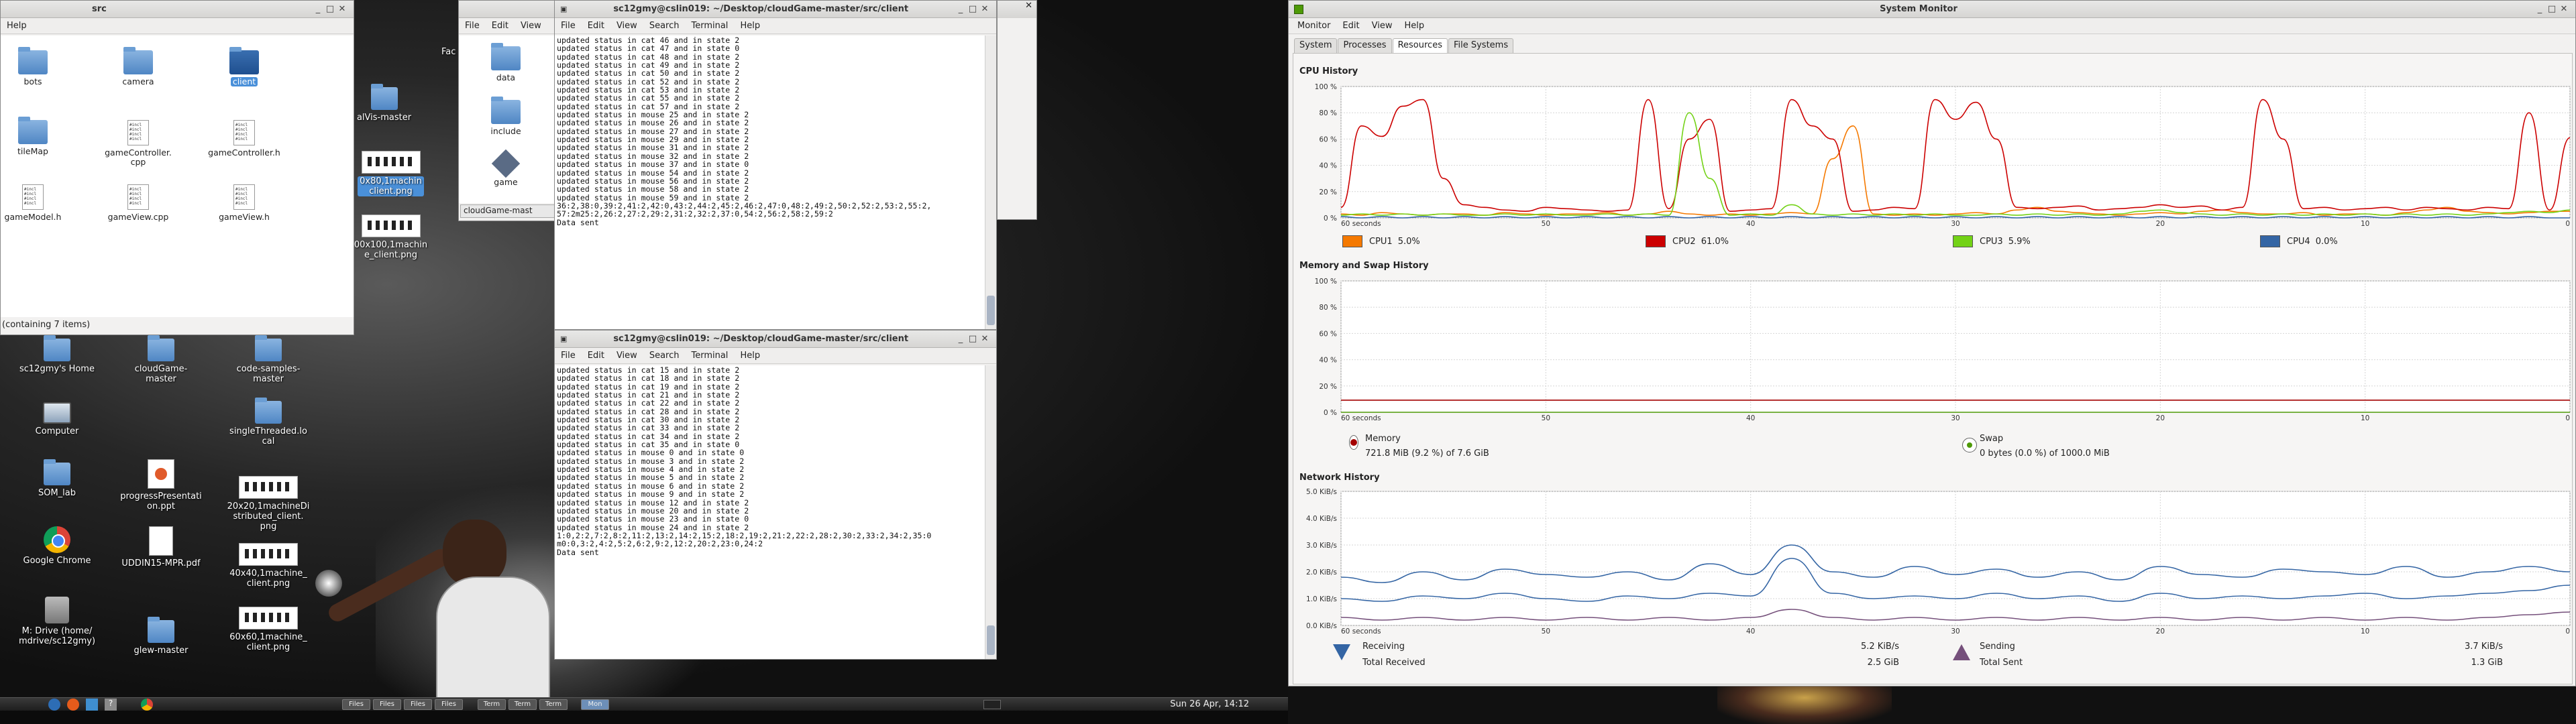 Image resolution: width=2576 pixels, height=724 pixels. I want to click on desktop-icon-image: 60x60,1machine_ client.png, so click(268, 629).